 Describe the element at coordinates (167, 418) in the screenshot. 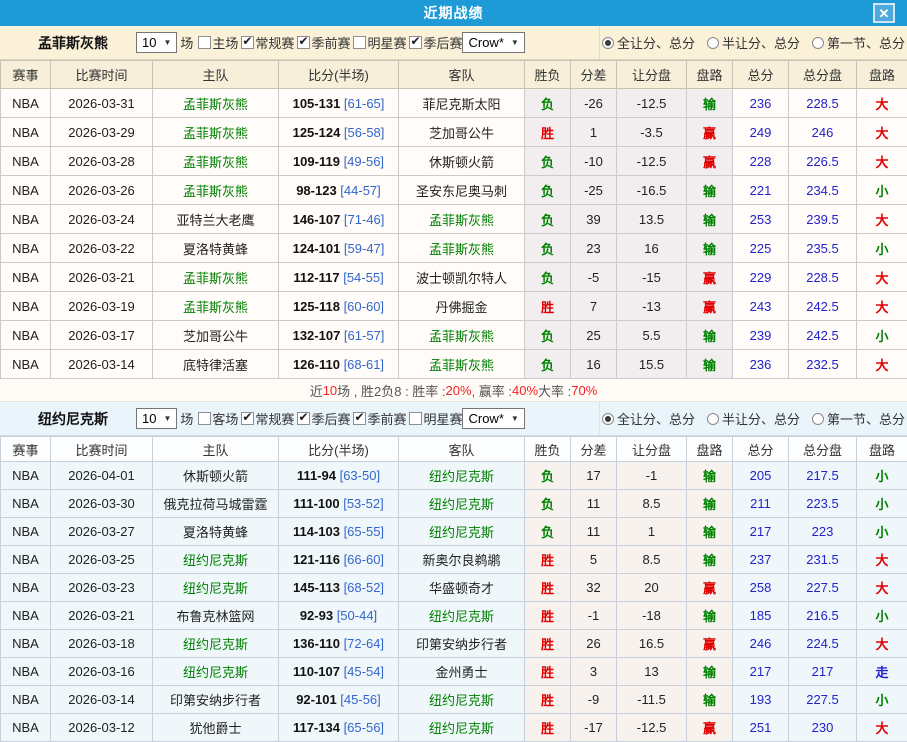

I see `chevron-down-icon: ▼` at that location.